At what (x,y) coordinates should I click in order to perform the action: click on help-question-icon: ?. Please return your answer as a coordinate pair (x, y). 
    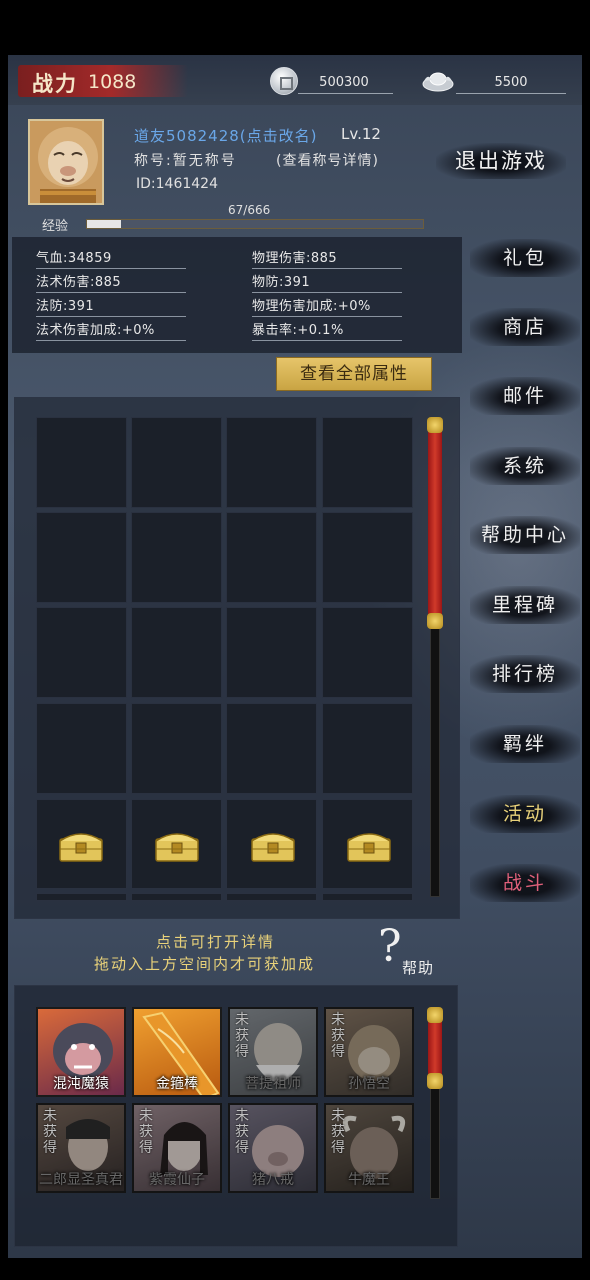
    Looking at the image, I should click on (390, 946).